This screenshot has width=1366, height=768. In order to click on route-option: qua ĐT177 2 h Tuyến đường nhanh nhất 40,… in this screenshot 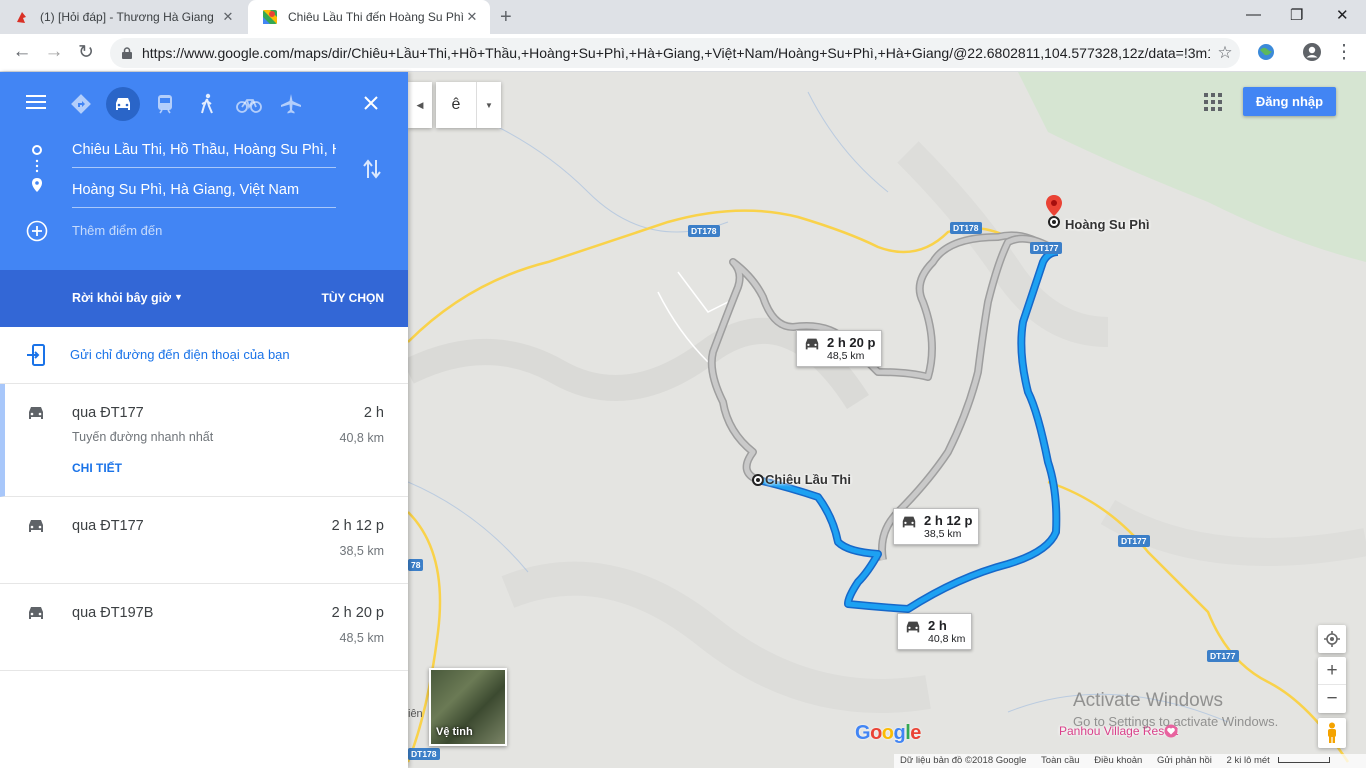, I will do `click(204, 440)`.